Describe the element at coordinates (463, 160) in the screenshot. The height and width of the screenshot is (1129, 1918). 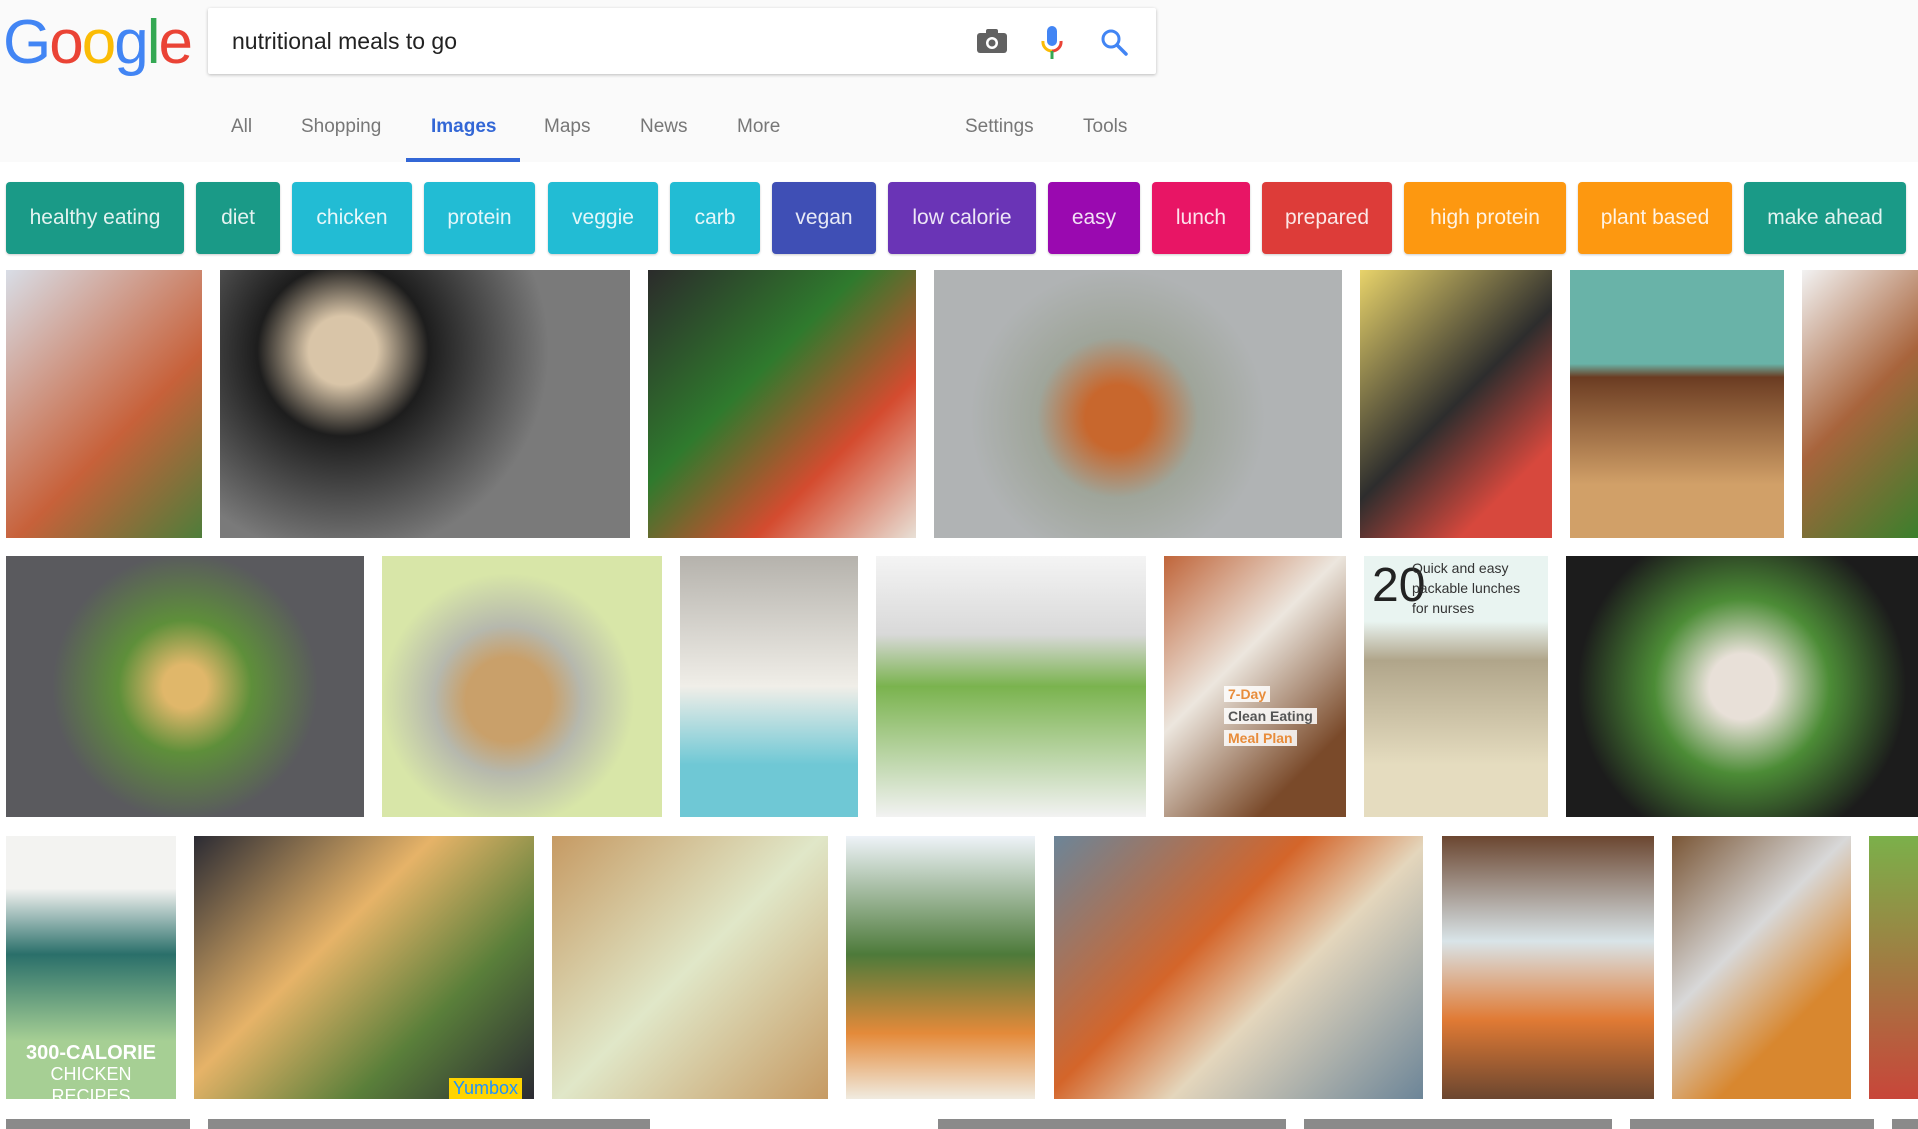
I see `active-tab-indicator` at that location.